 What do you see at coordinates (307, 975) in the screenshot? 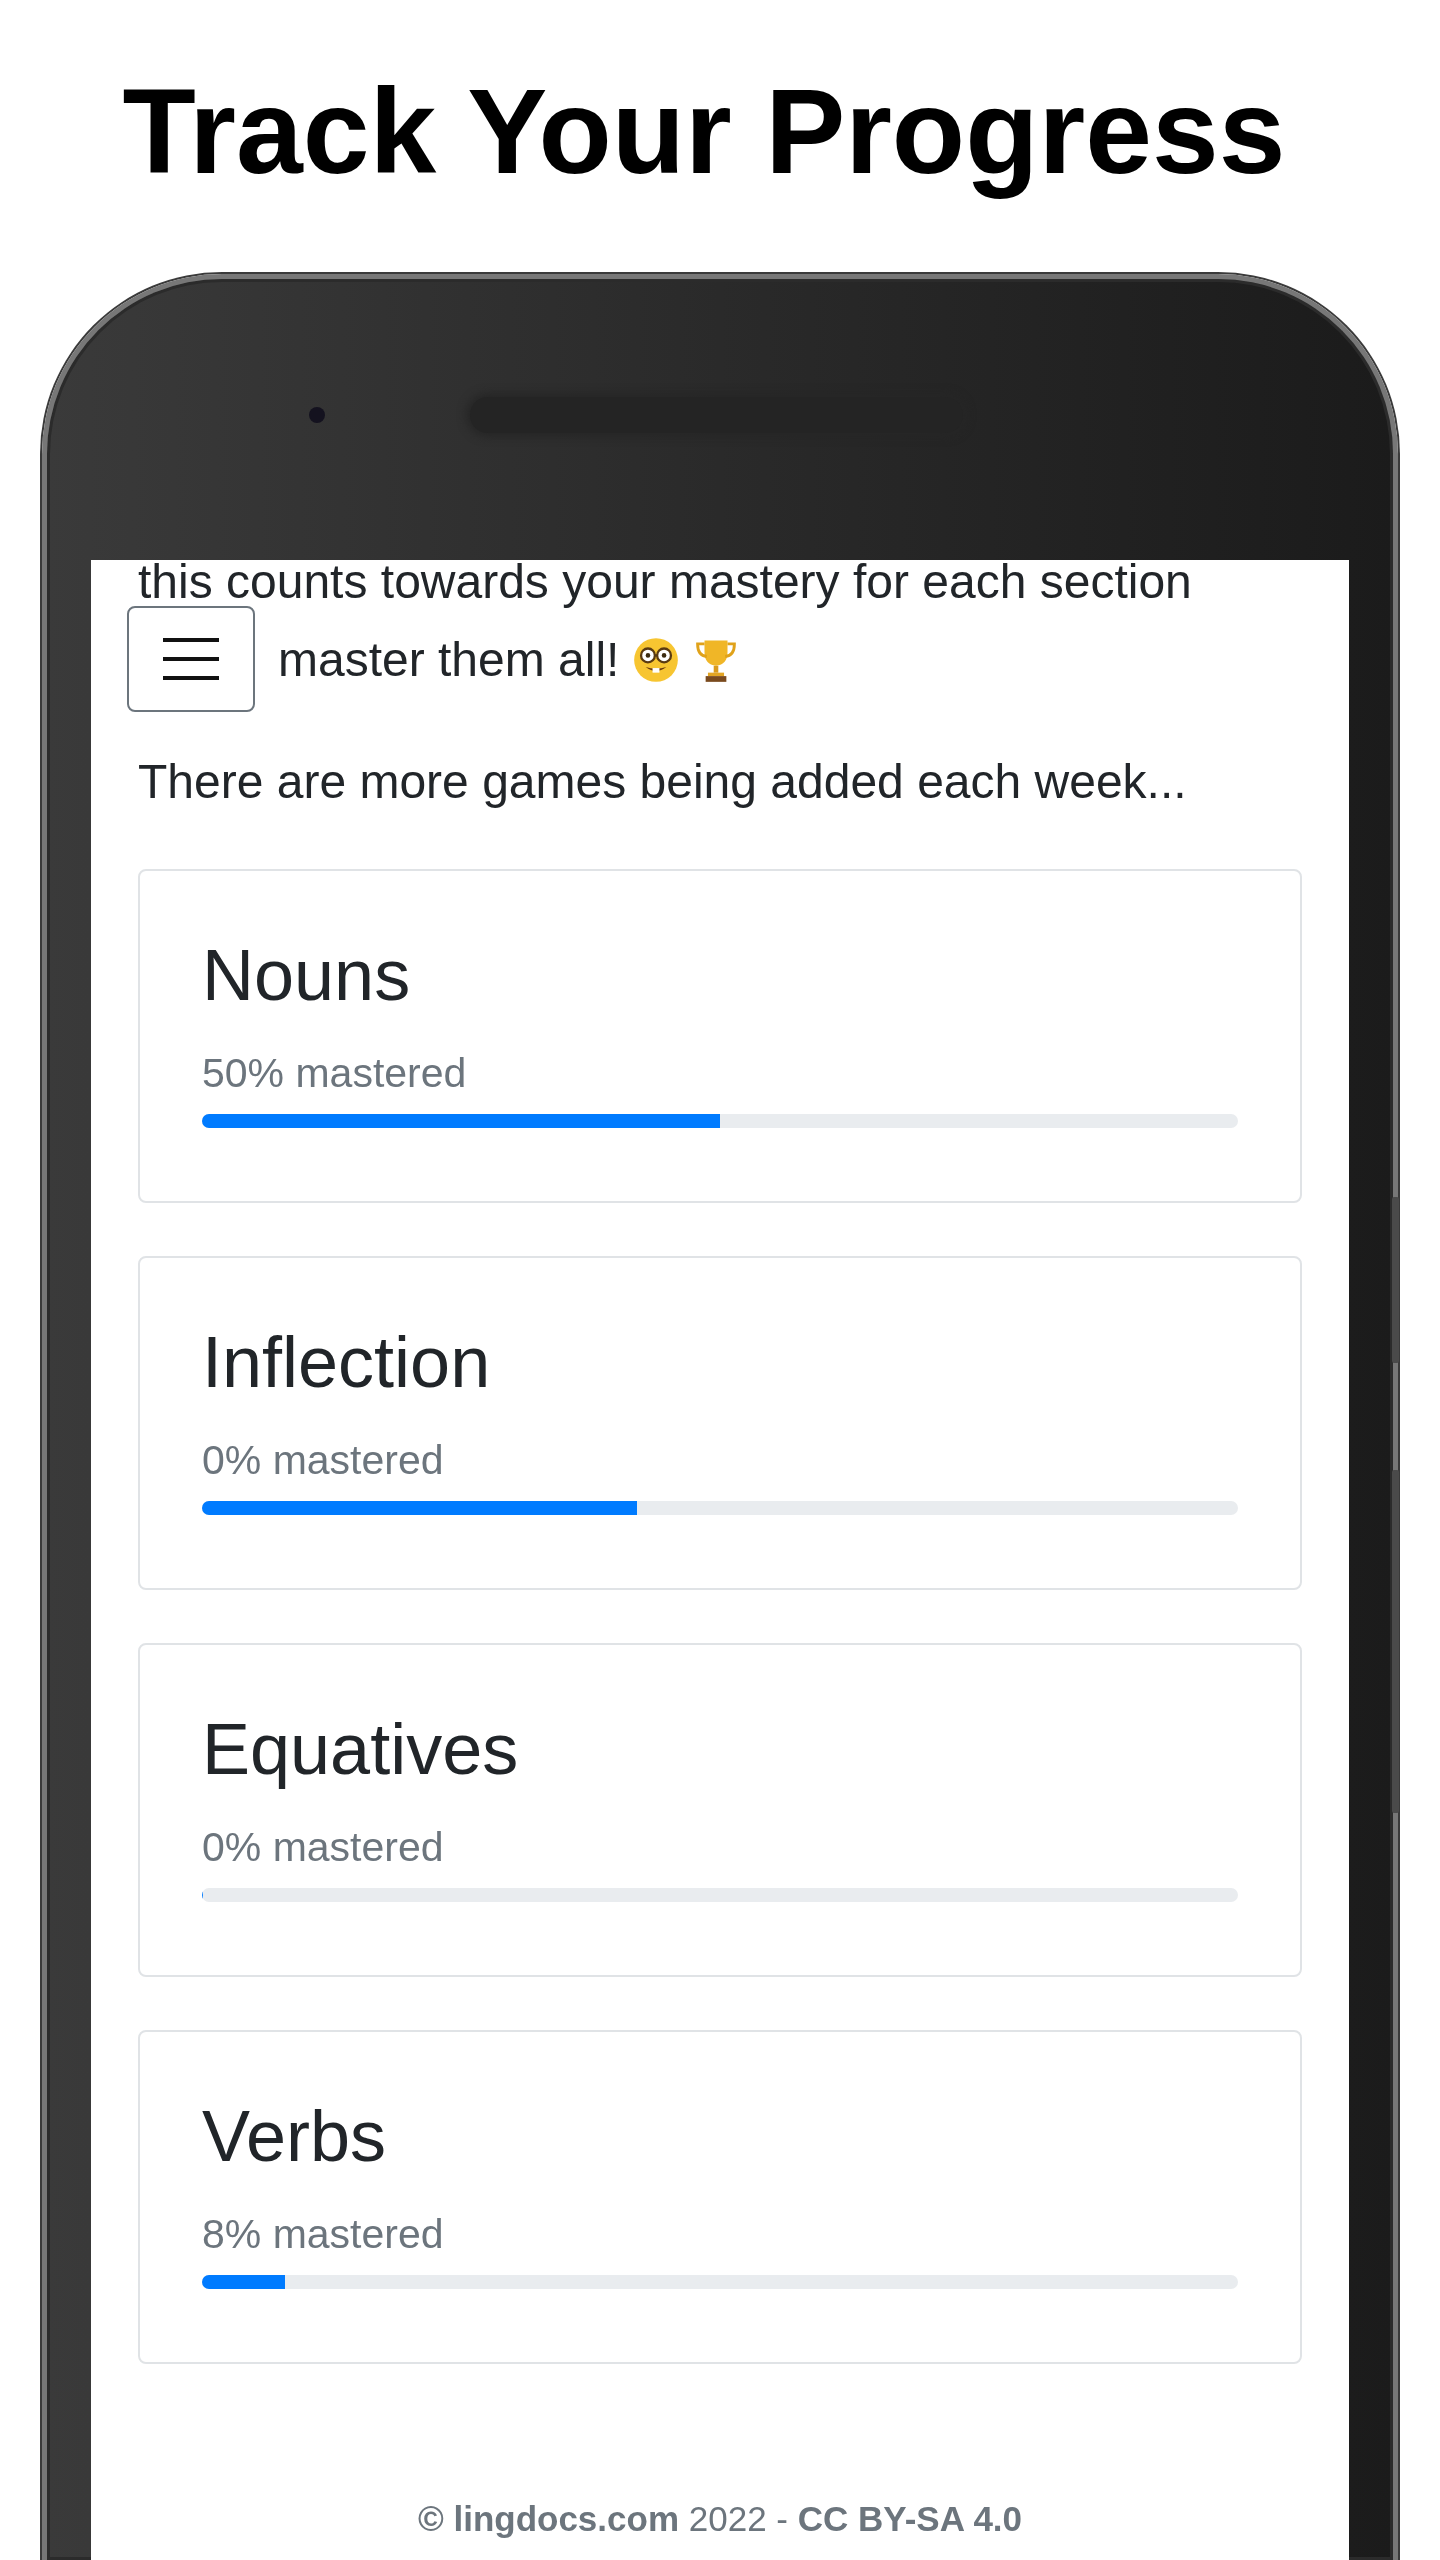
I see `section-title: Nouns` at bounding box center [307, 975].